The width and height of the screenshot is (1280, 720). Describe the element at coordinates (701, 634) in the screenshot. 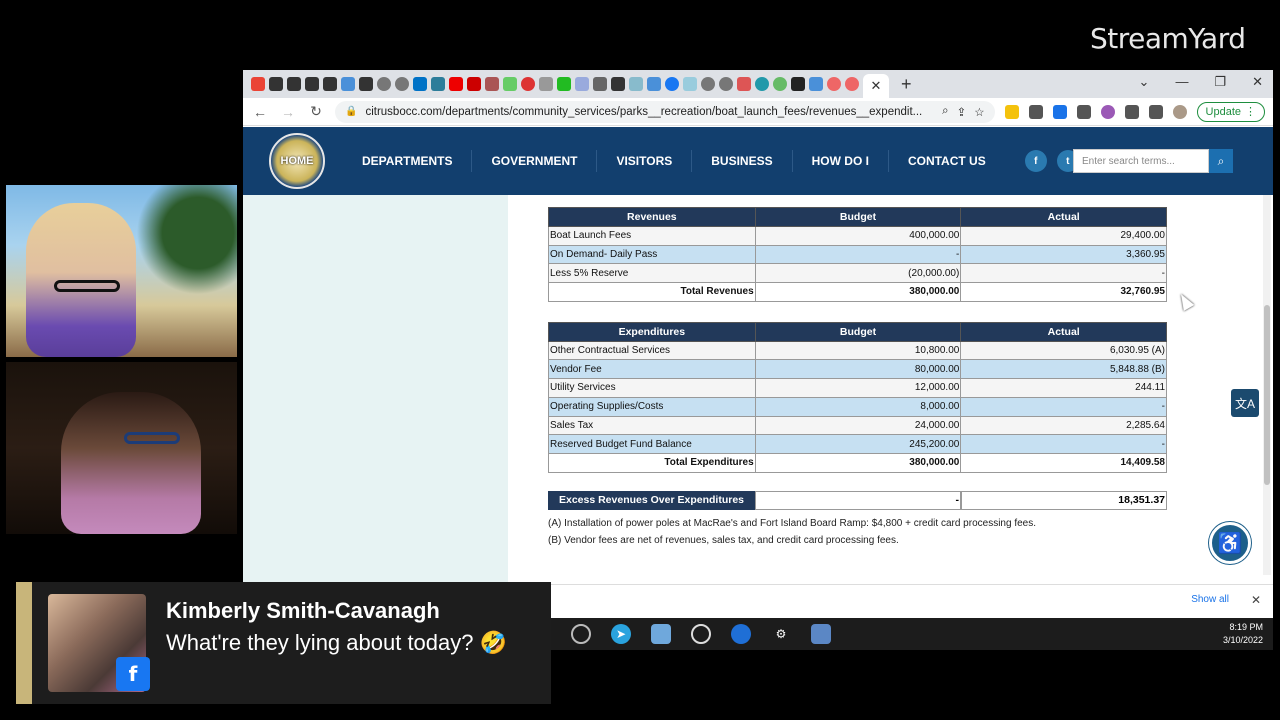

I see `obs-icon` at that location.